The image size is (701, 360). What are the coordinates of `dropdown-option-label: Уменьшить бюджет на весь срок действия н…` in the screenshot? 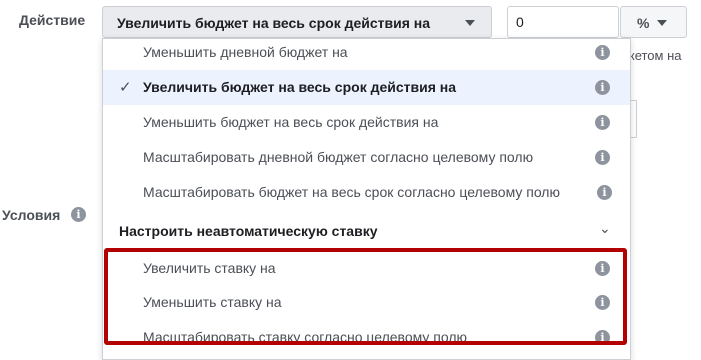 It's located at (291, 122).